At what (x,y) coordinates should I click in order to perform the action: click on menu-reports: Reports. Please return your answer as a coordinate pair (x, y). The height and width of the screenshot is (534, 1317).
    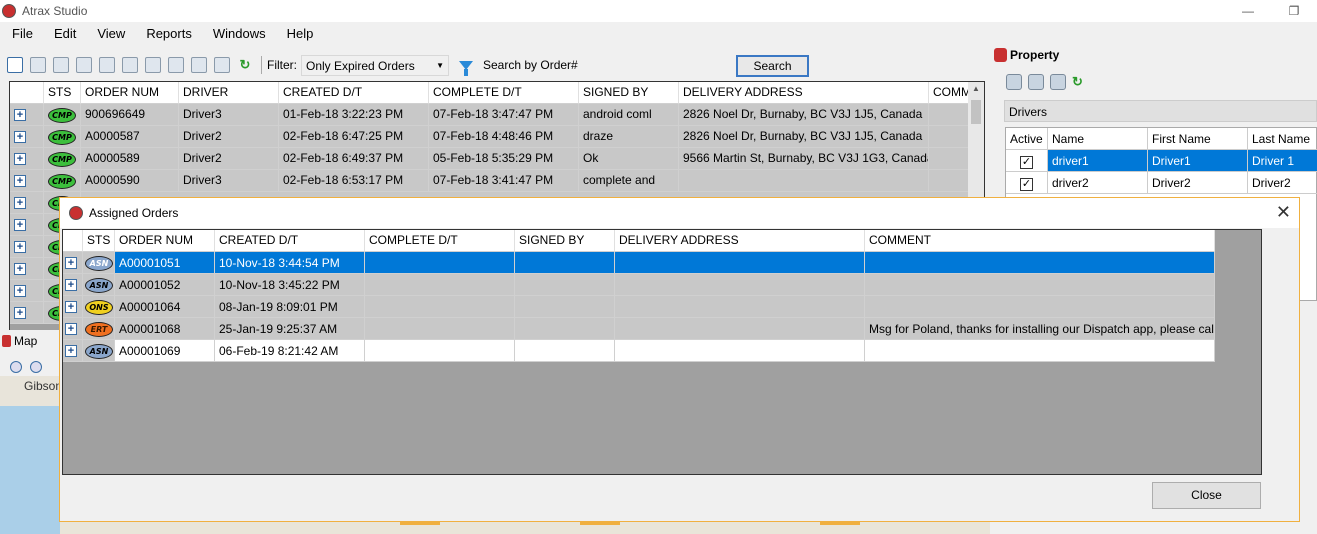
    Looking at the image, I should click on (167, 33).